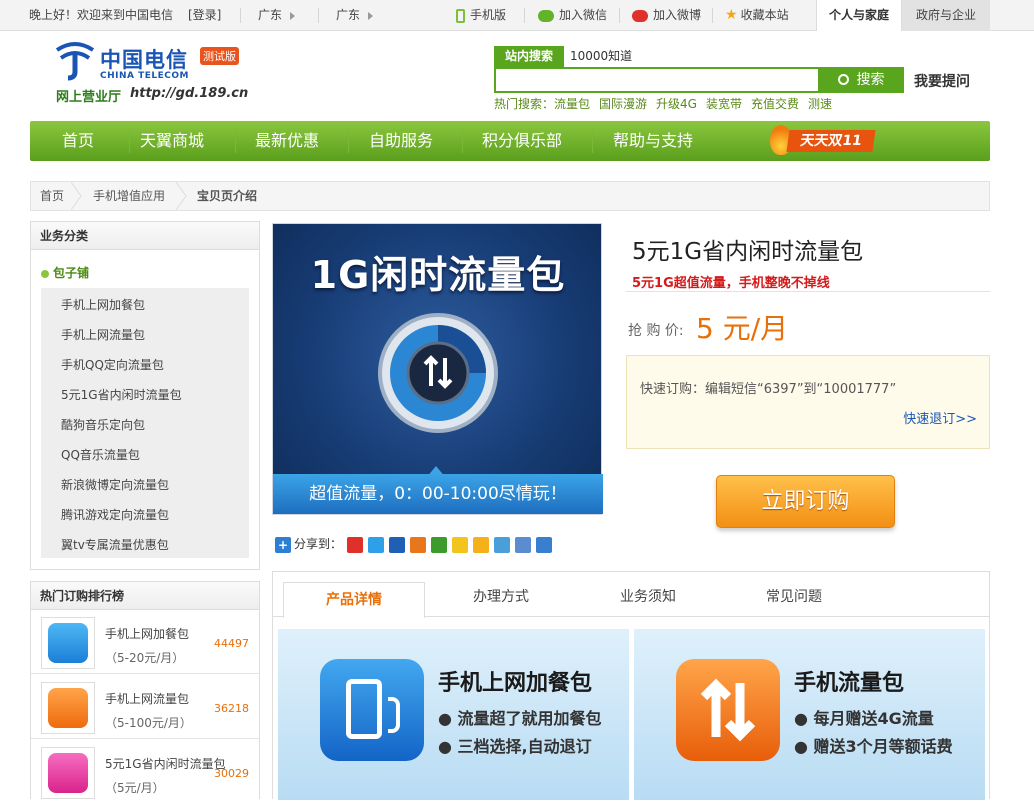 This screenshot has height=804, width=1034. Describe the element at coordinates (401, 141) in the screenshot. I see `nav-item-self-service: 自助服务` at that location.